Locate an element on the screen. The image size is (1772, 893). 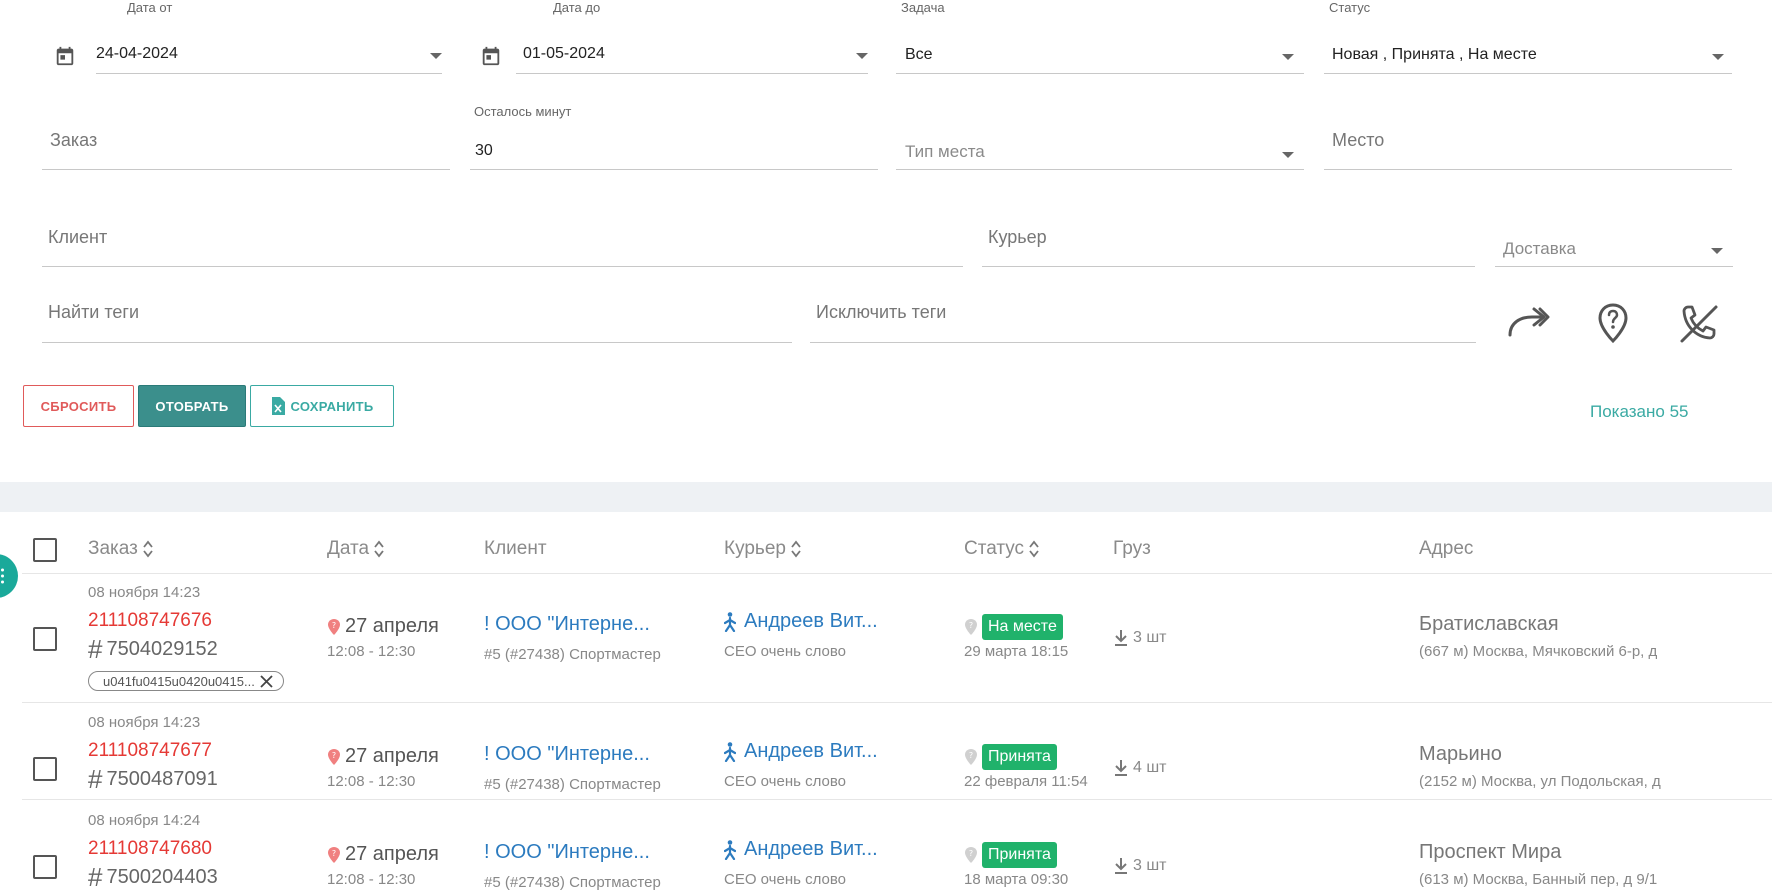
delivery-interval: 12:08 - 12:30 is located at coordinates (371, 781).